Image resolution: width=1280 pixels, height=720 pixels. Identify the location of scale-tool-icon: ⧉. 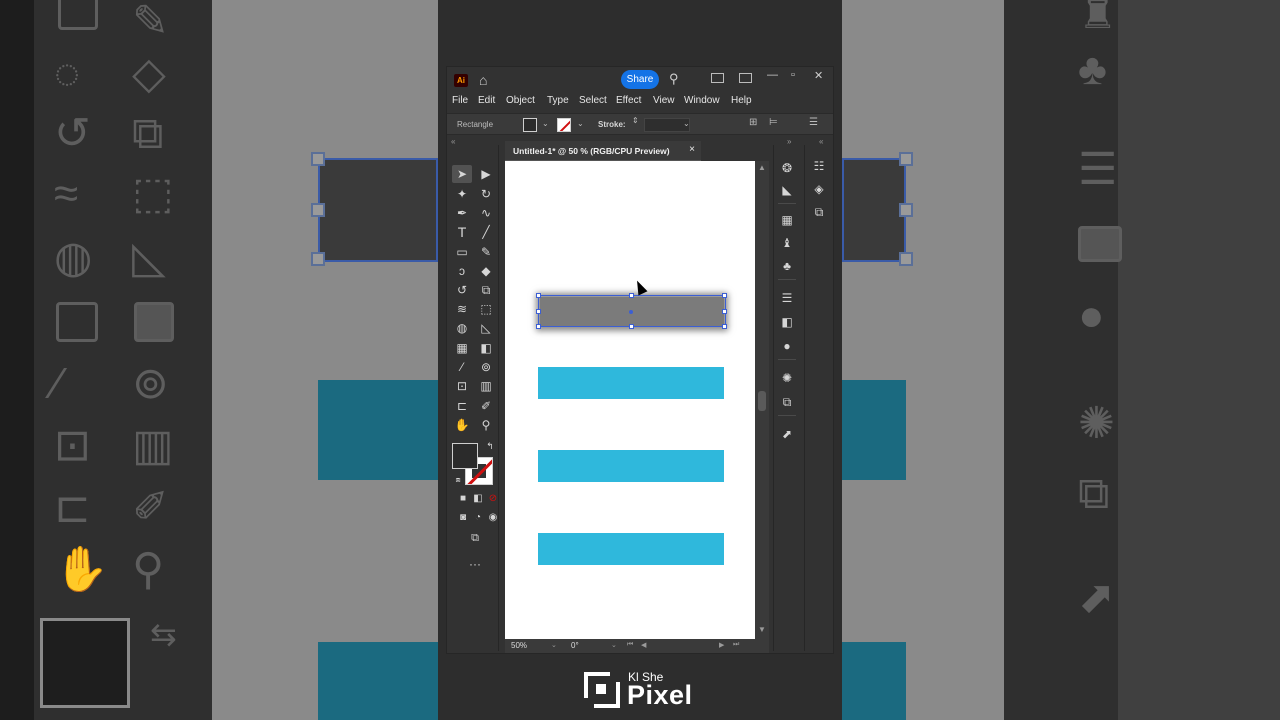
(486, 290).